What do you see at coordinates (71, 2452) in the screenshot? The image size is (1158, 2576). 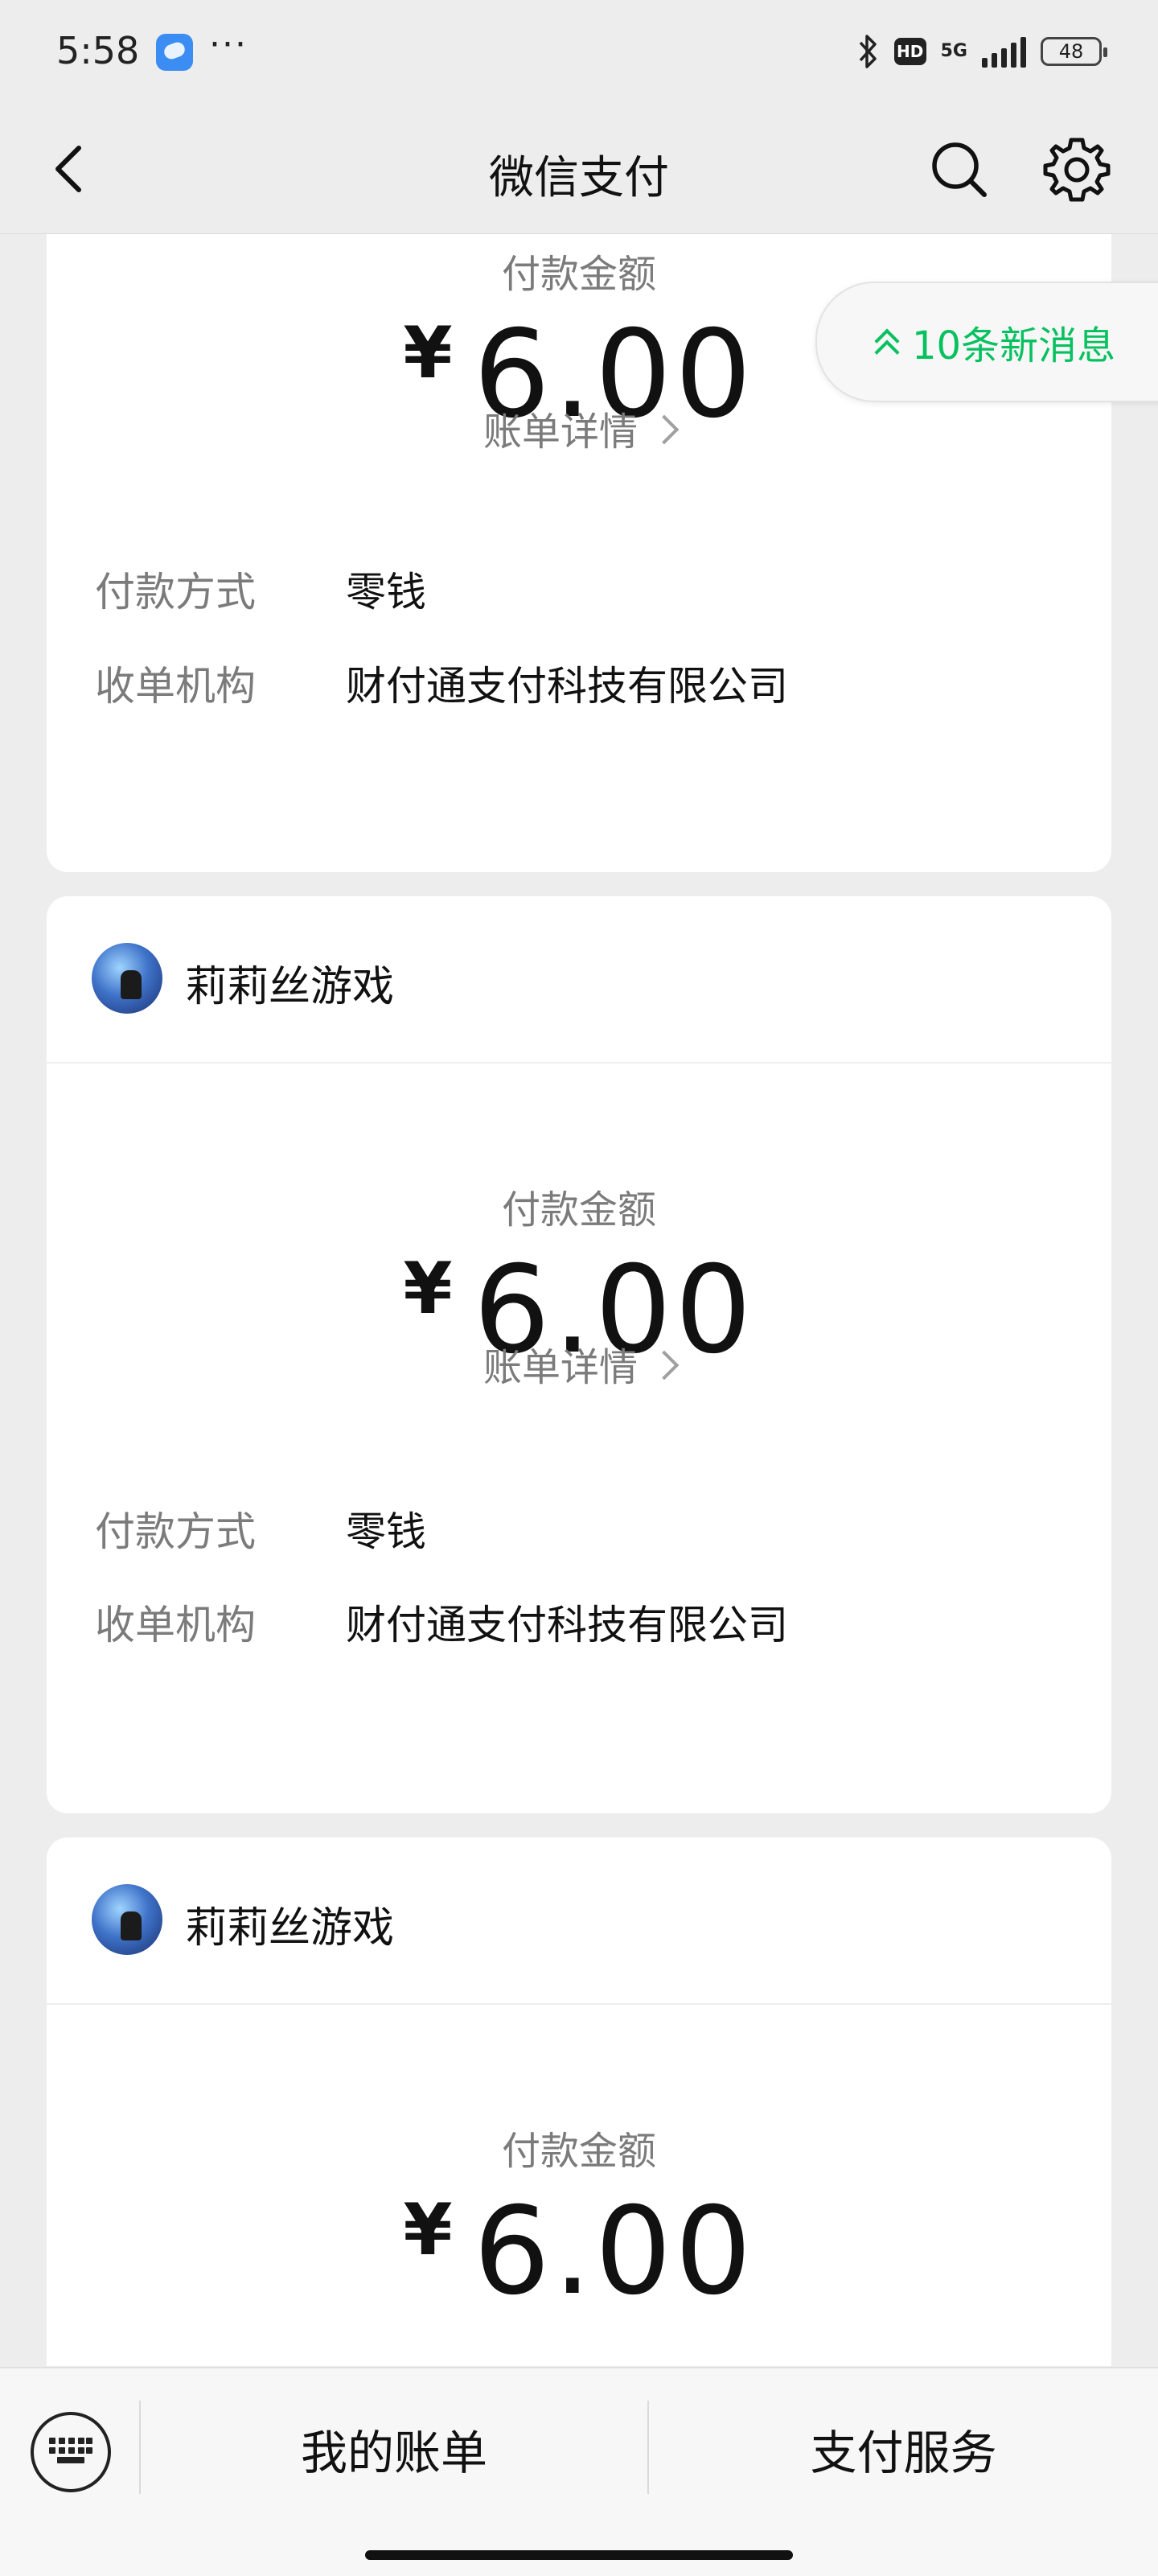 I see `keyboard-icon` at bounding box center [71, 2452].